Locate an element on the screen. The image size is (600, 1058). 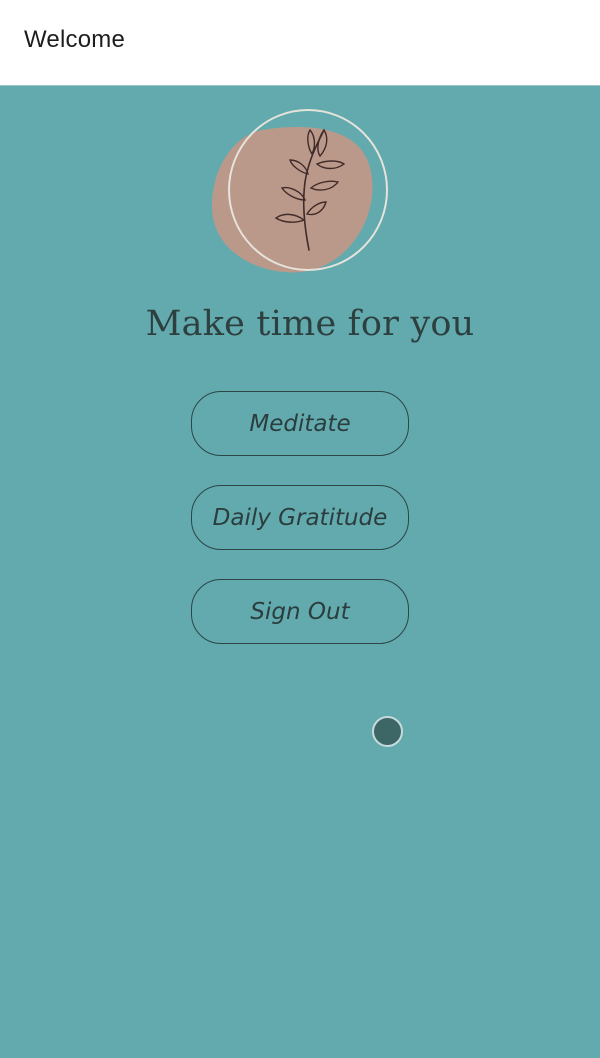
sign-out-button-label: Sign Out is located at coordinates (300, 611).